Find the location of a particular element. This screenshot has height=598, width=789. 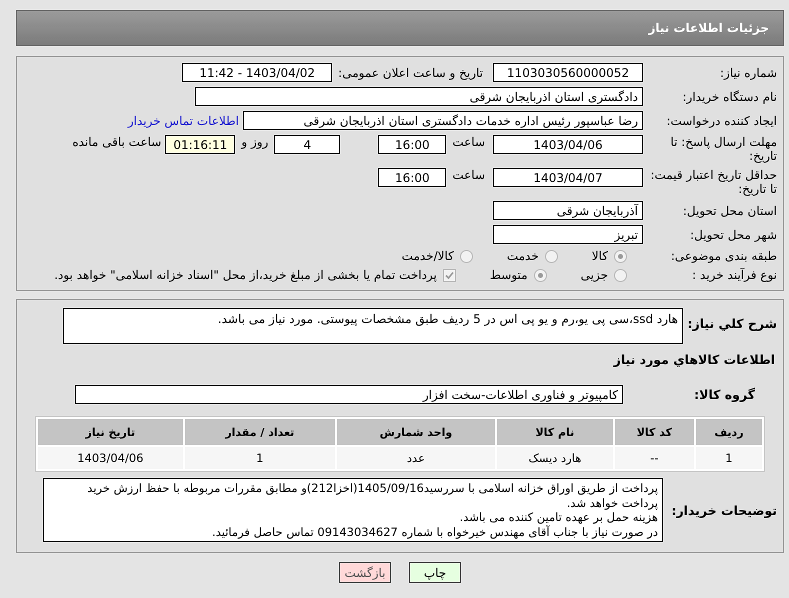

table-cell: 1403/04/06 is located at coordinates (110, 458).